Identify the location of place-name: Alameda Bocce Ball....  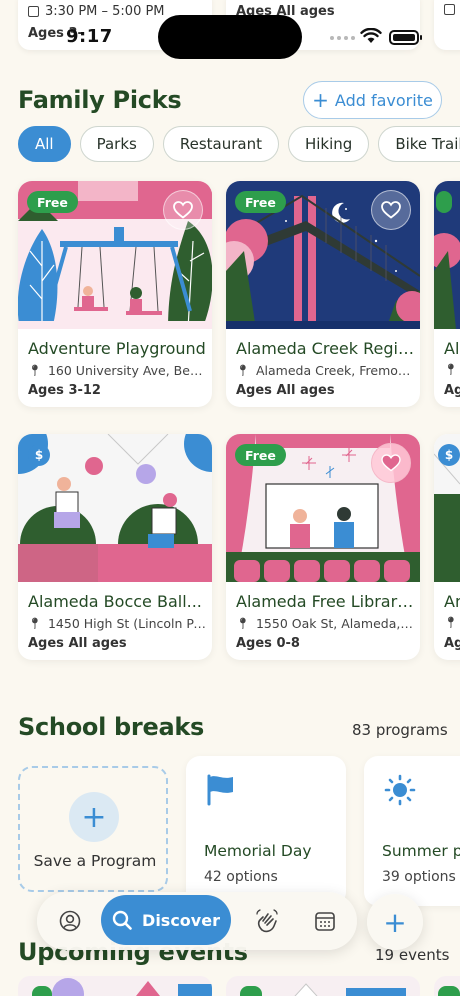
(115, 601).